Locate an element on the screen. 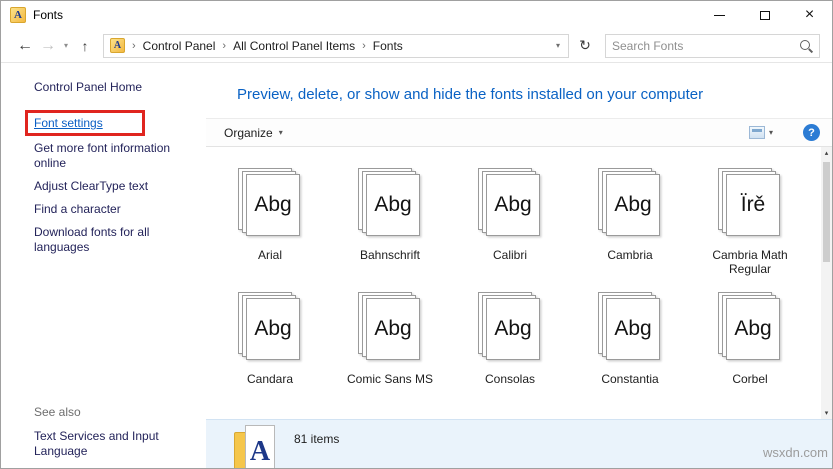 The image size is (833, 469). scroll-up-icon: ▴ is located at coordinates (826, 153).